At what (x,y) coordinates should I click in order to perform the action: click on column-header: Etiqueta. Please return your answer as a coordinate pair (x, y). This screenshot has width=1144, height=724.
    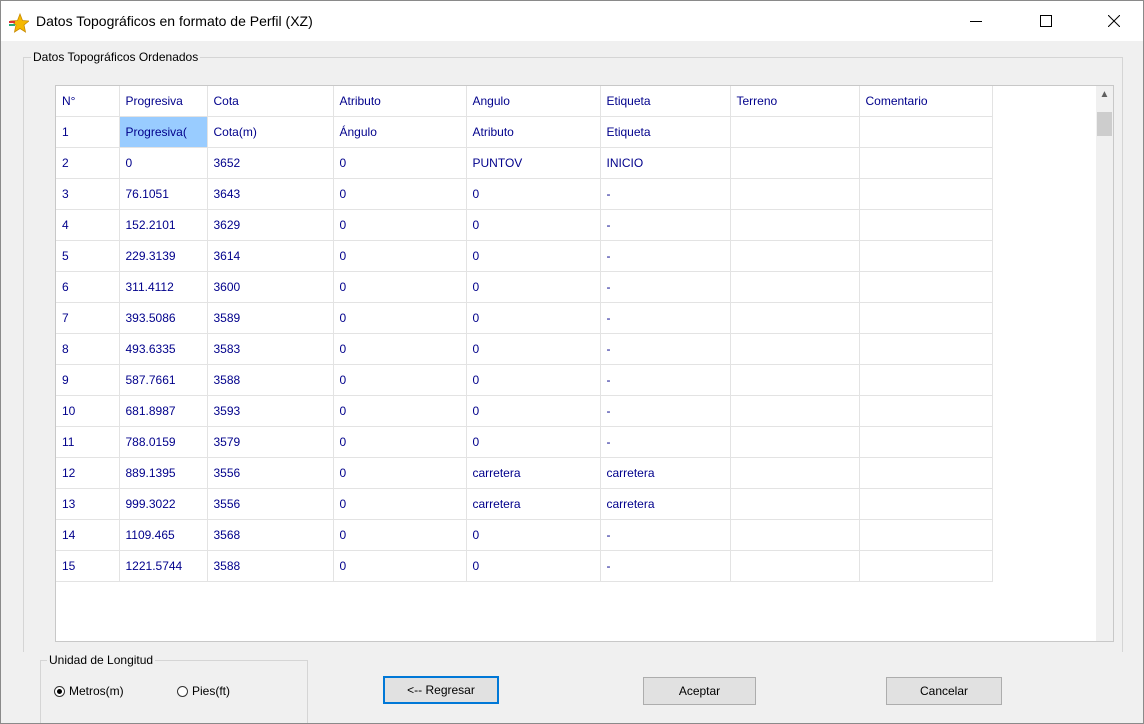
    Looking at the image, I should click on (665, 101).